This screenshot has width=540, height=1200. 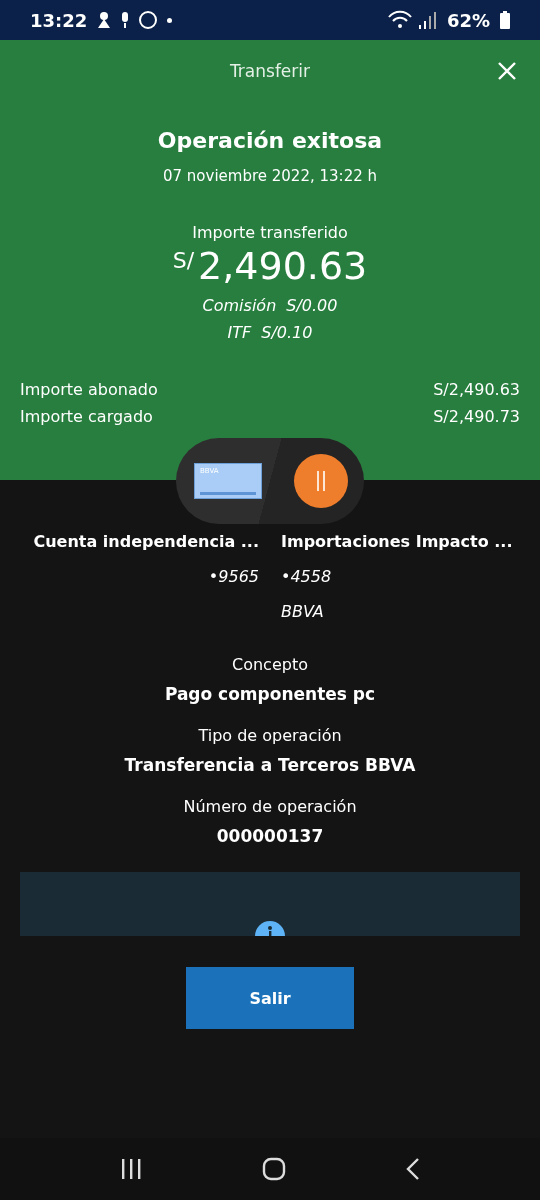 What do you see at coordinates (183, 260) in the screenshot?
I see `currency-symbol: S/` at bounding box center [183, 260].